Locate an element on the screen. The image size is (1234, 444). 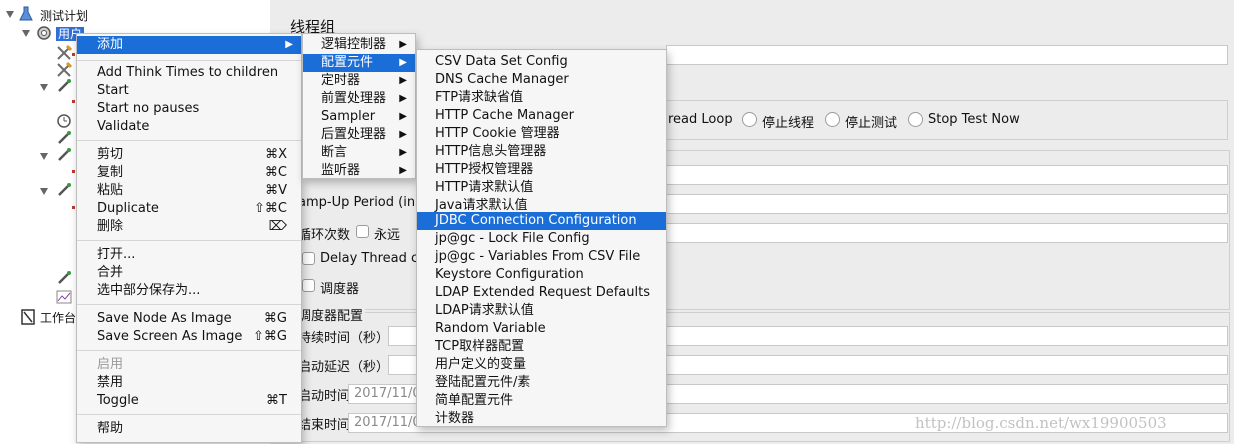
config-item-jdbc-connection: JDBC Connection Configuration is located at coordinates (541, 221).